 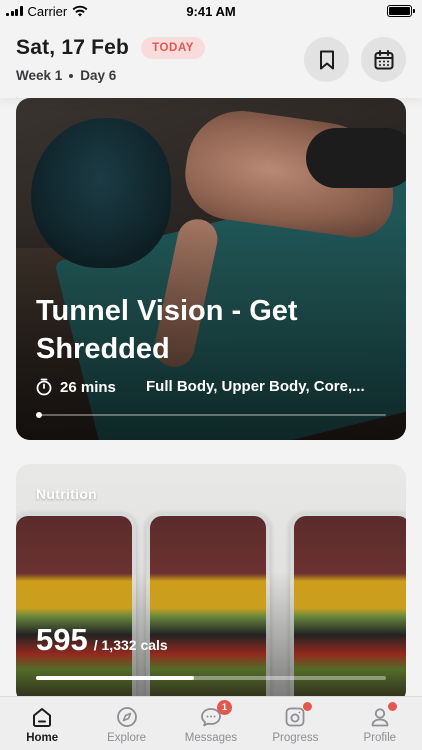 I want to click on progress-dot, so click(x=308, y=706).